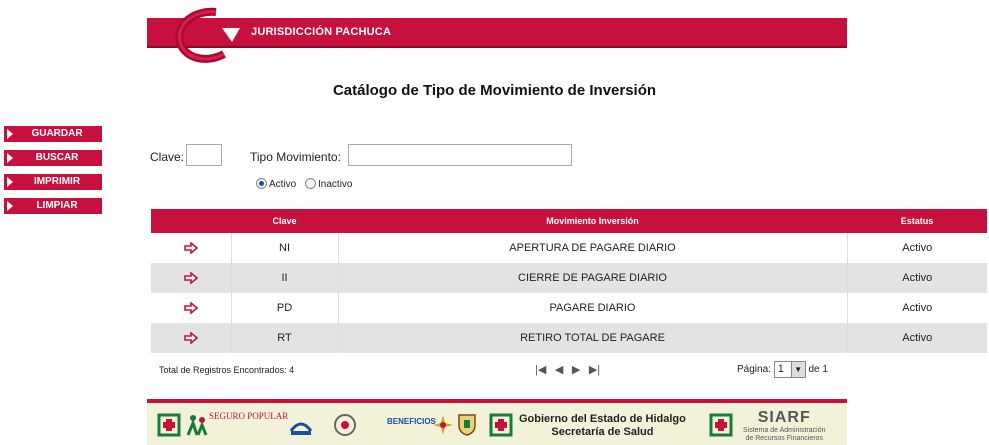 Image resolution: width=989 pixels, height=445 pixels. I want to click on imprimir-label: IMPRIMIR, so click(57, 181).